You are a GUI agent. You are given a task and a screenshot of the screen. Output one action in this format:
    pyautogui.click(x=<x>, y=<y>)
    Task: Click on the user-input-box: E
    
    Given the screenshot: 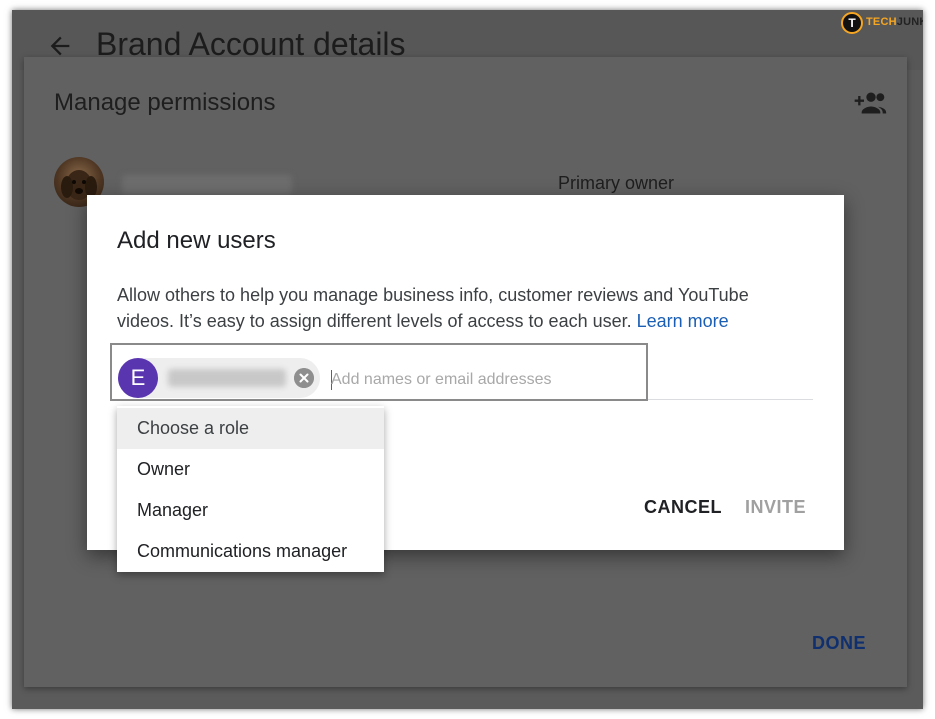 What is the action you would take?
    pyautogui.click(x=379, y=372)
    